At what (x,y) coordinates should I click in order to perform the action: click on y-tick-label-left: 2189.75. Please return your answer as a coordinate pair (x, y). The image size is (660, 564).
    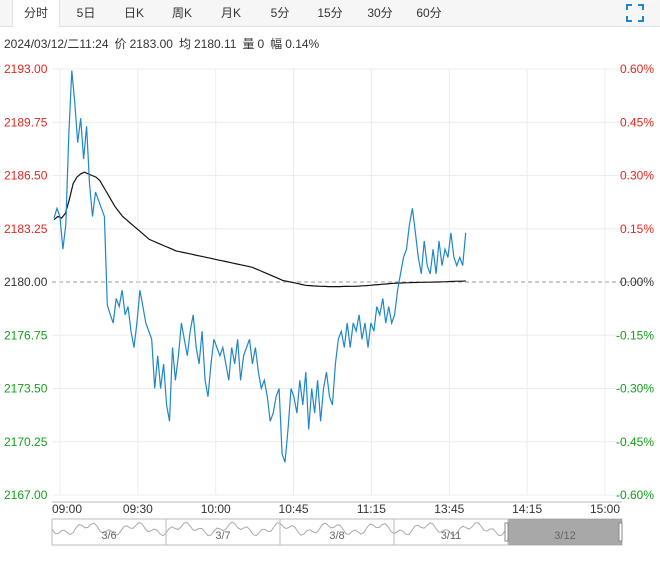
    Looking at the image, I should click on (26, 122).